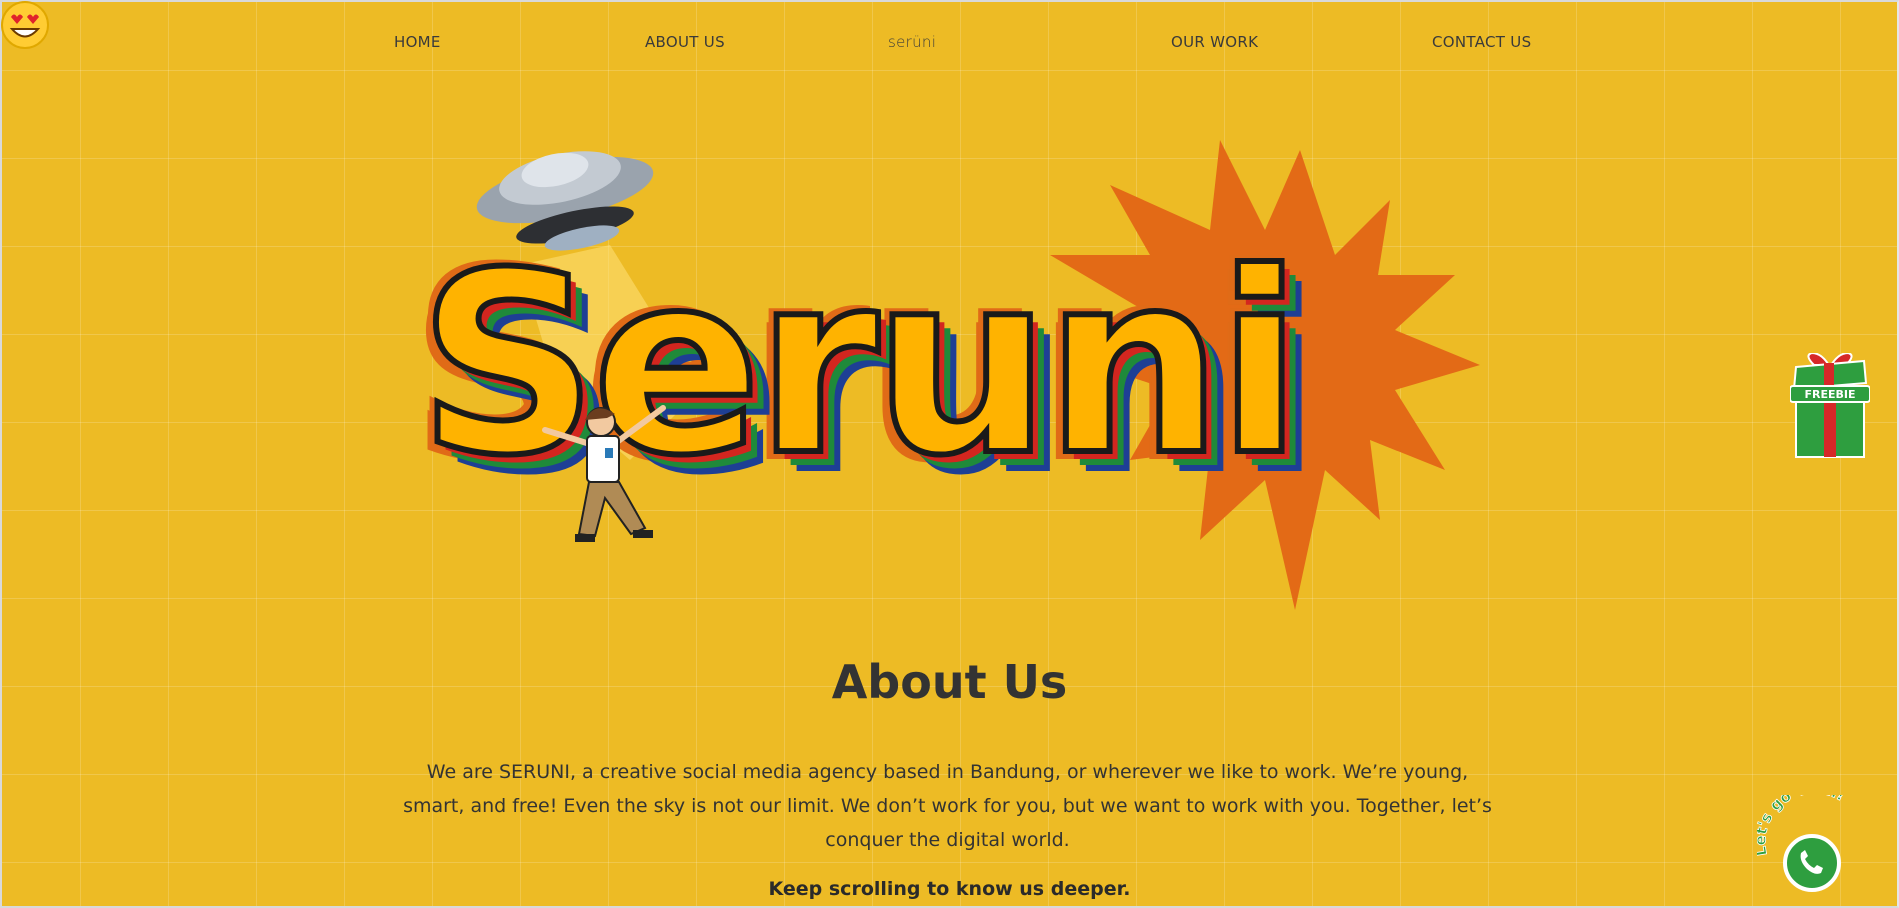  I want to click on person-illustration, so click(604, 473).